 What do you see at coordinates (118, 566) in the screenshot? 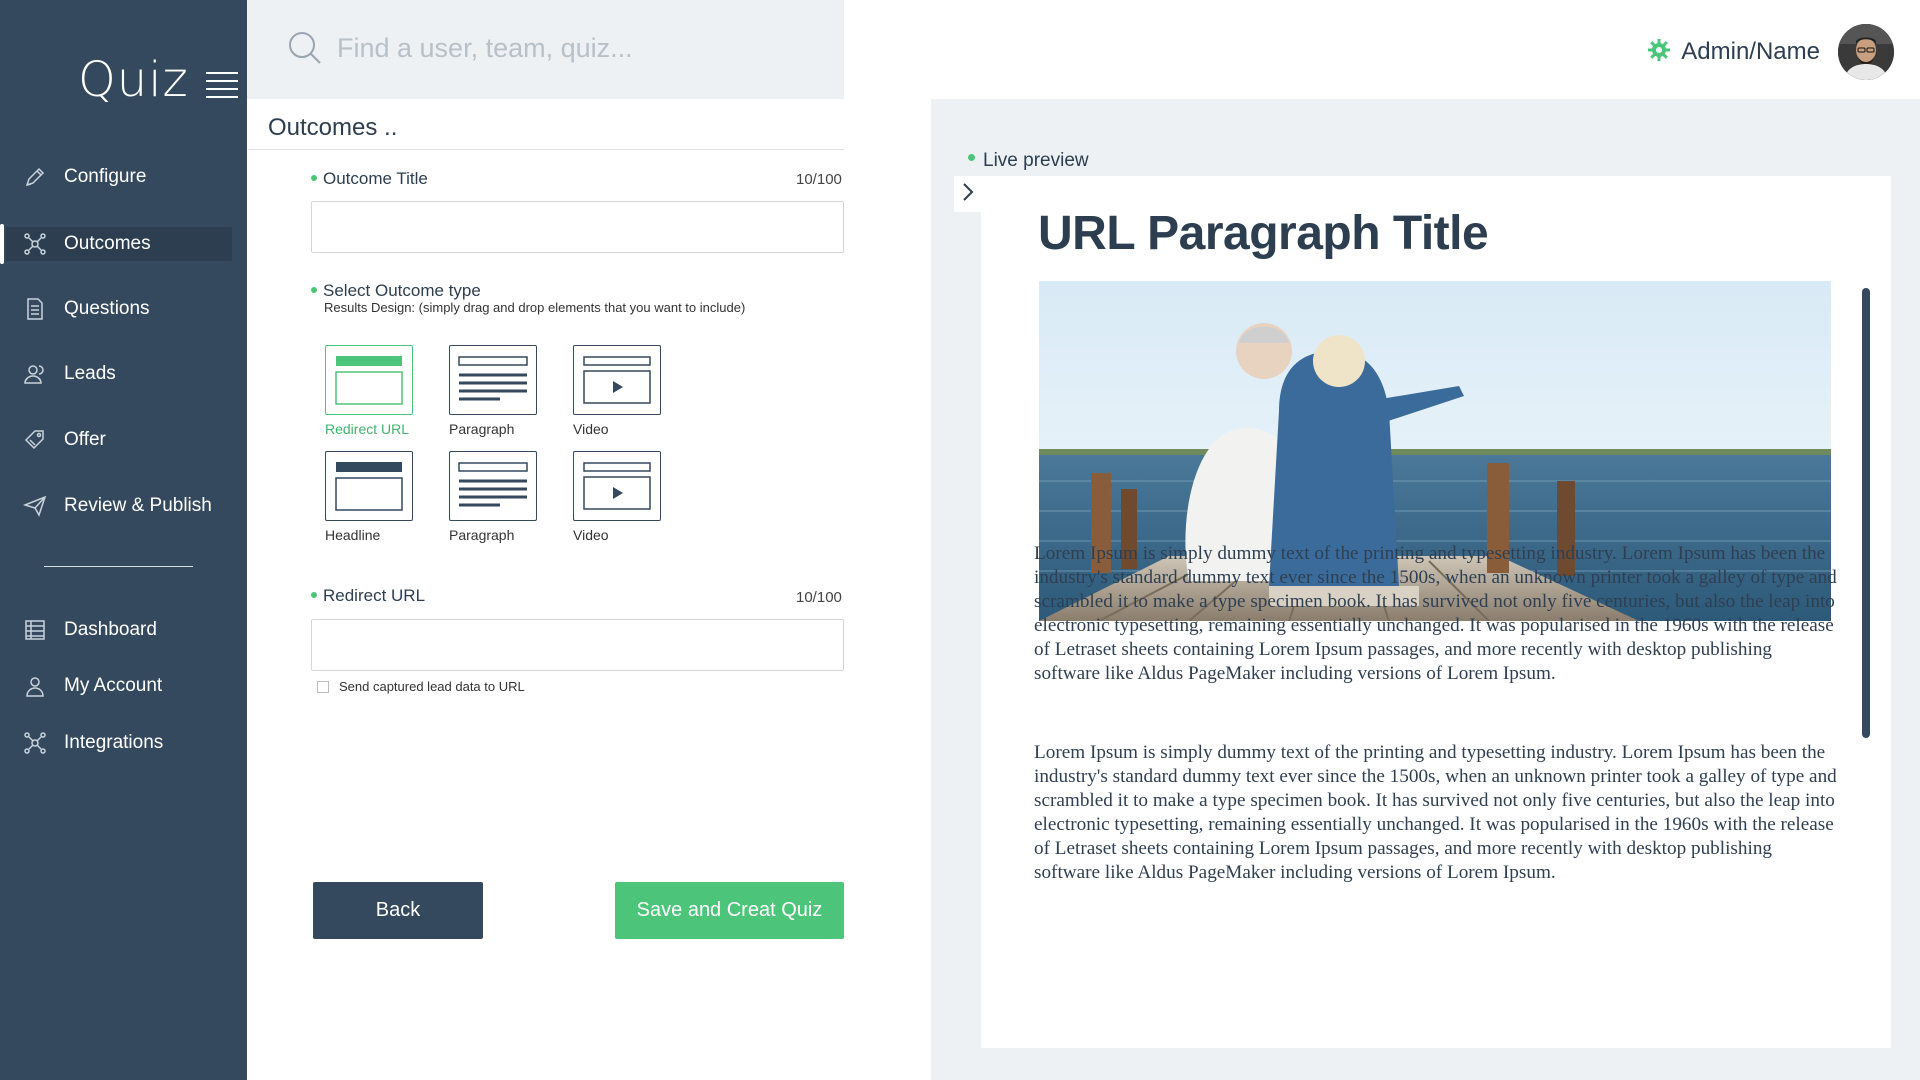
I see `sidebar-divider` at bounding box center [118, 566].